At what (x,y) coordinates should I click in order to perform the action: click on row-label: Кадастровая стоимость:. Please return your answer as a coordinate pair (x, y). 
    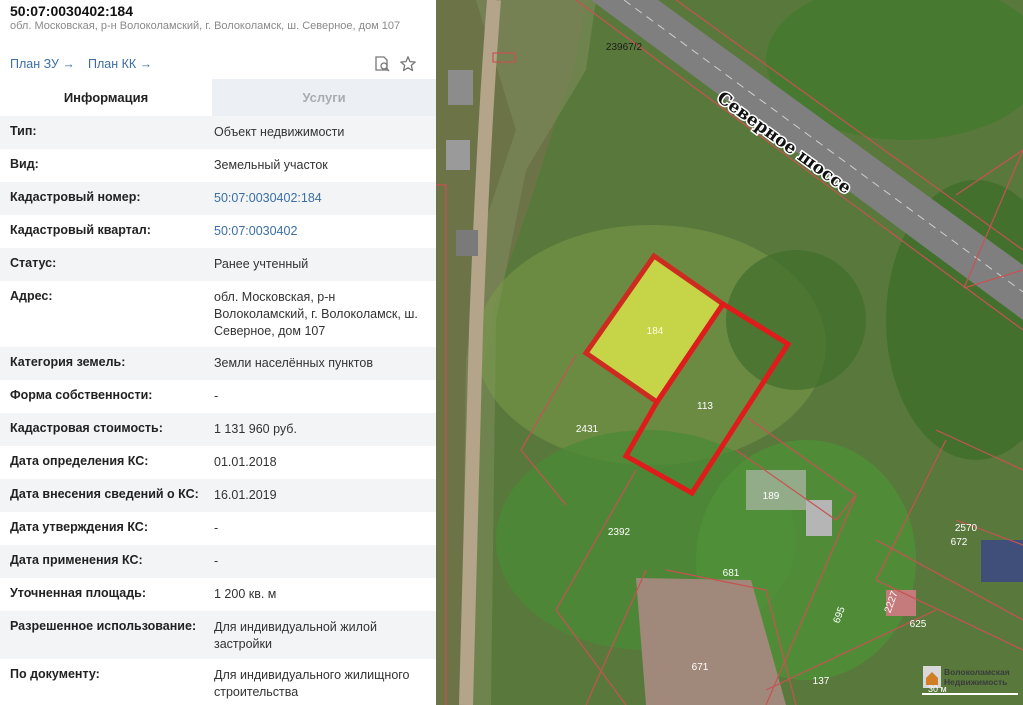
    Looking at the image, I should click on (86, 428).